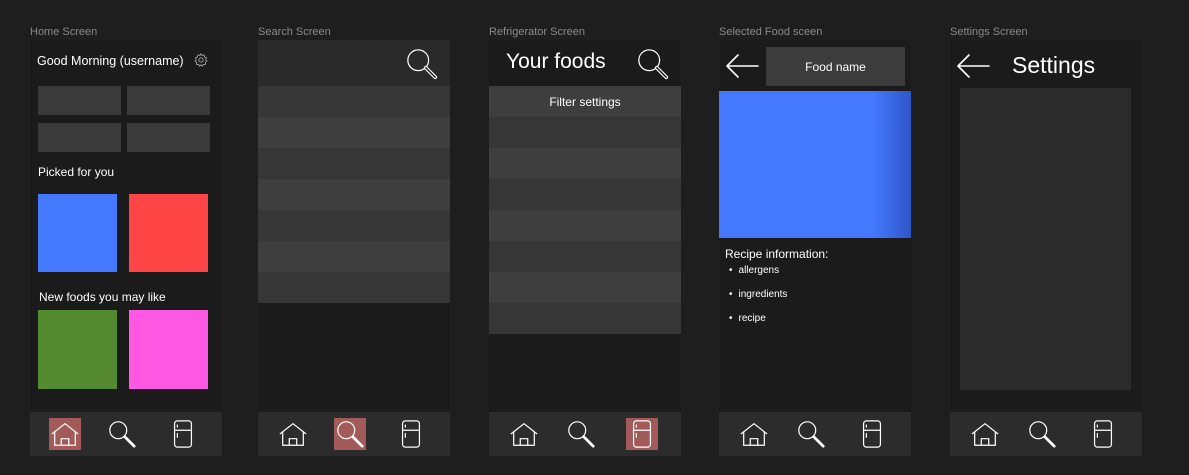 This screenshot has height=475, width=1189. Describe the element at coordinates (771, 32) in the screenshot. I see `frame-label-food: Selected Food sceen` at that location.